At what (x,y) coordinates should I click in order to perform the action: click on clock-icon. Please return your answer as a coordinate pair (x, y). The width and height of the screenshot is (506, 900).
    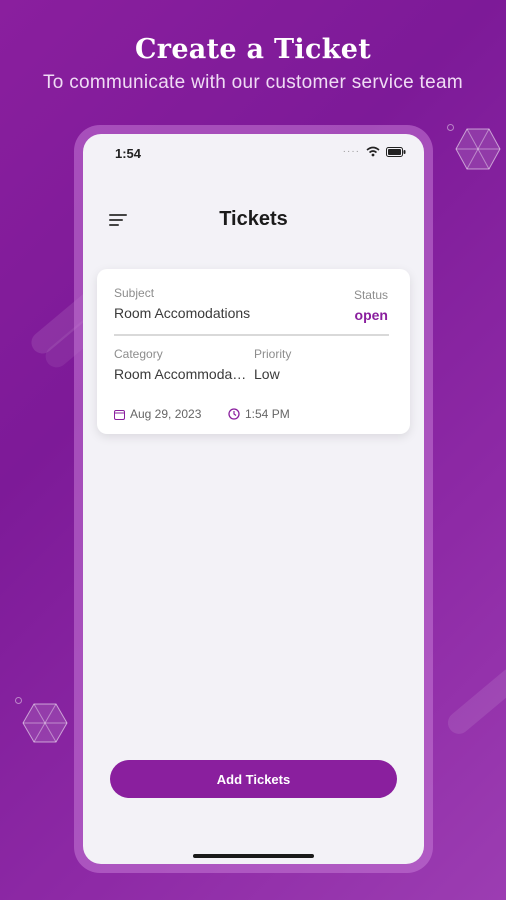
    Looking at the image, I should click on (234, 414).